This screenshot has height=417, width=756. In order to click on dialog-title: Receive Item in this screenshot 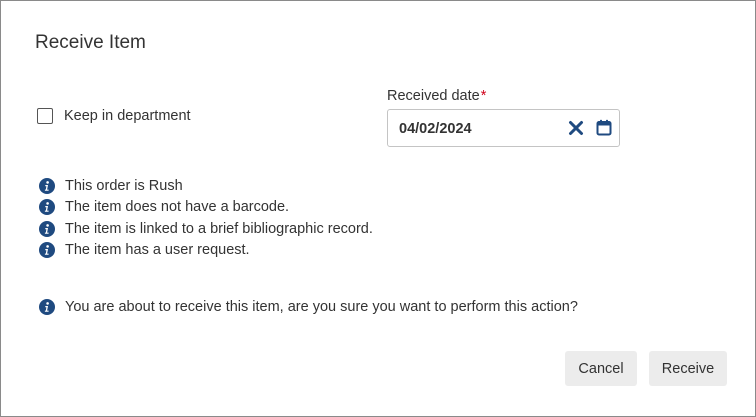, I will do `click(90, 42)`.